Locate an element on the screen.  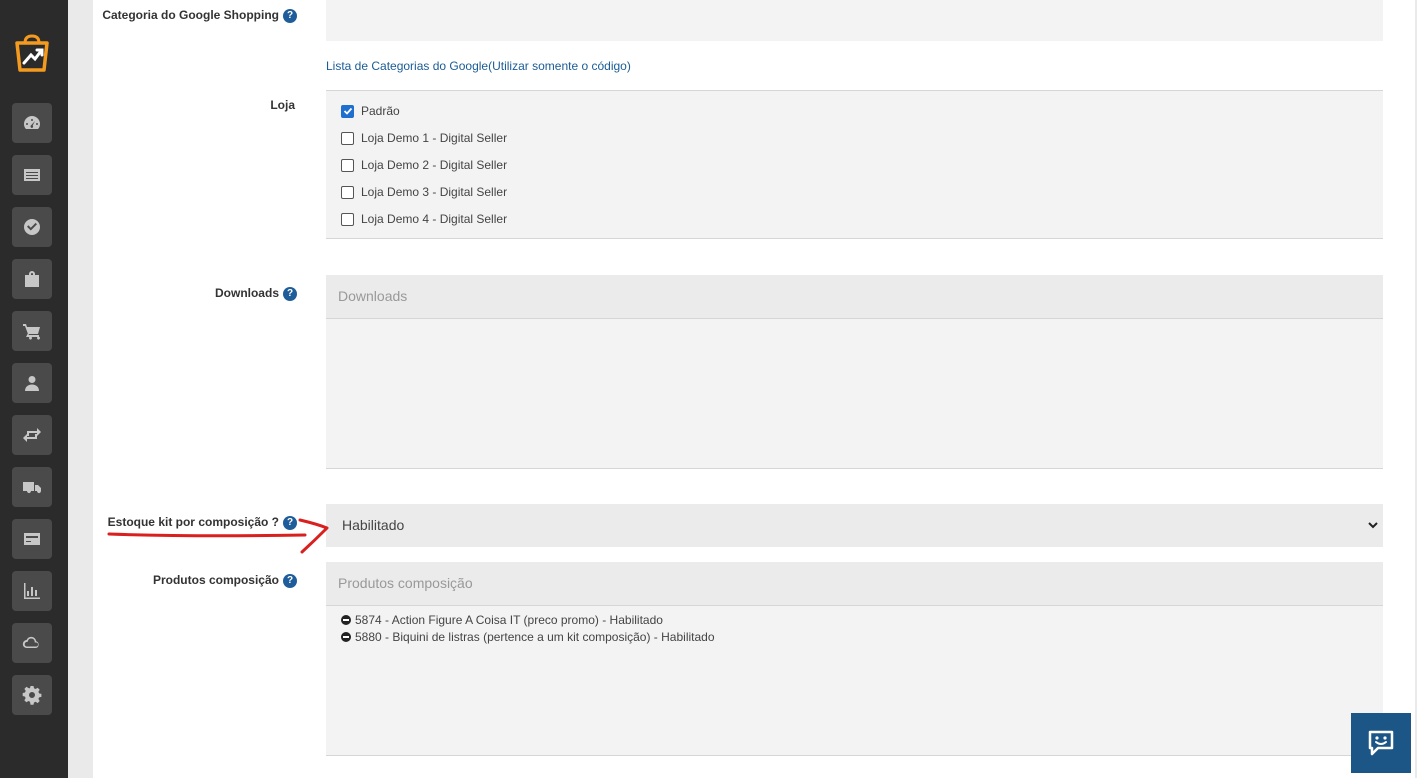
store-option-0: Padrão is located at coordinates (370, 111).